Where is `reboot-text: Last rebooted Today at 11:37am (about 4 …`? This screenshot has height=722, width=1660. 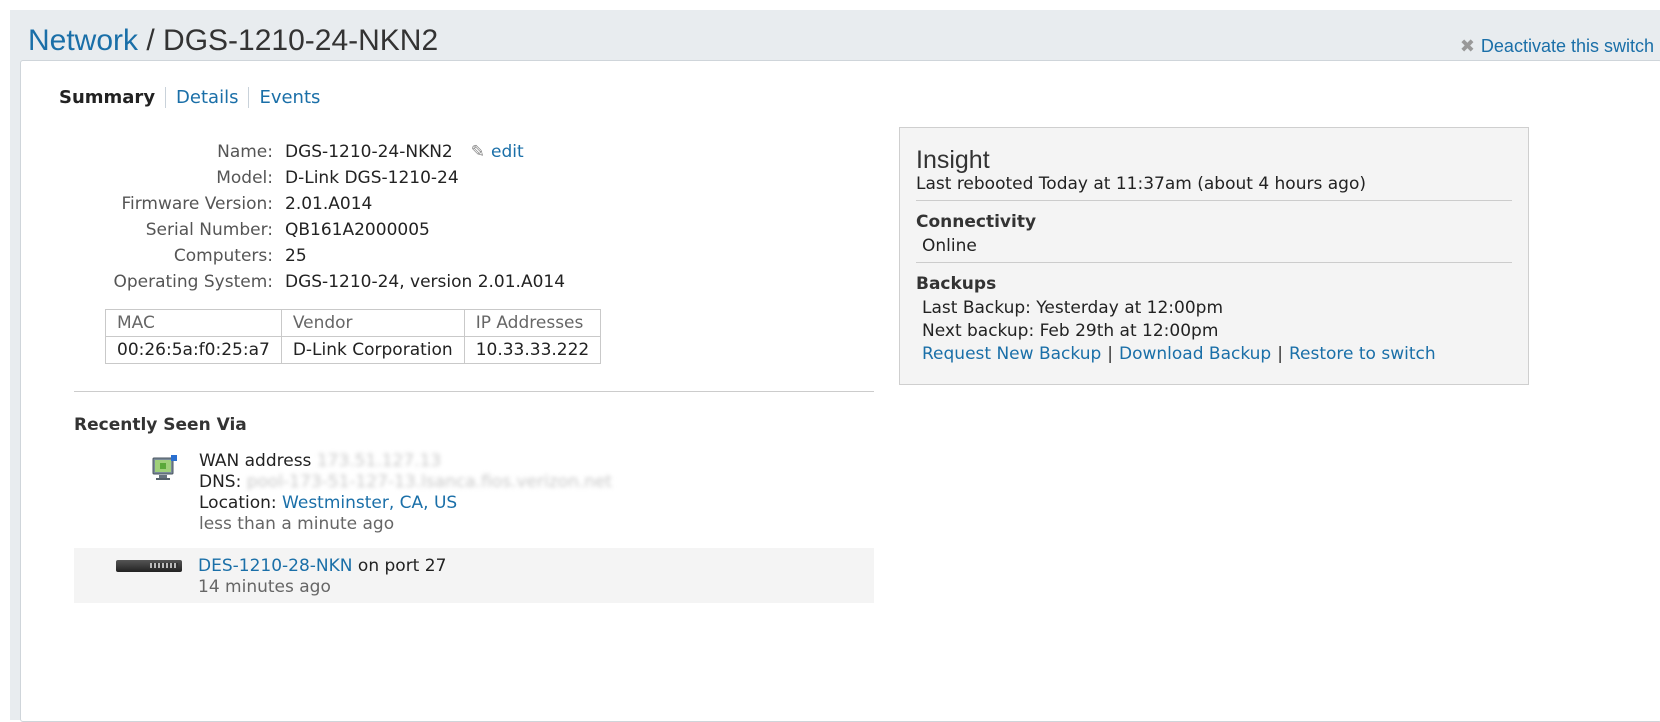
reboot-text: Last rebooted Today at 11:37am (about 4 … is located at coordinates (1141, 184).